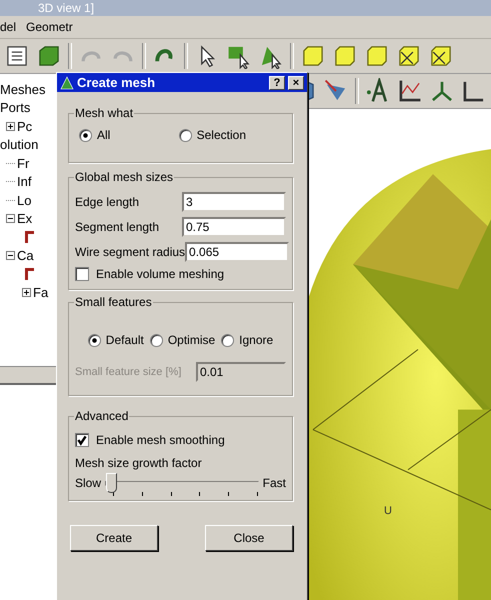 Image resolution: width=491 pixels, height=600 pixels. What do you see at coordinates (114, 538) in the screenshot?
I see `dialog-button: Create` at bounding box center [114, 538].